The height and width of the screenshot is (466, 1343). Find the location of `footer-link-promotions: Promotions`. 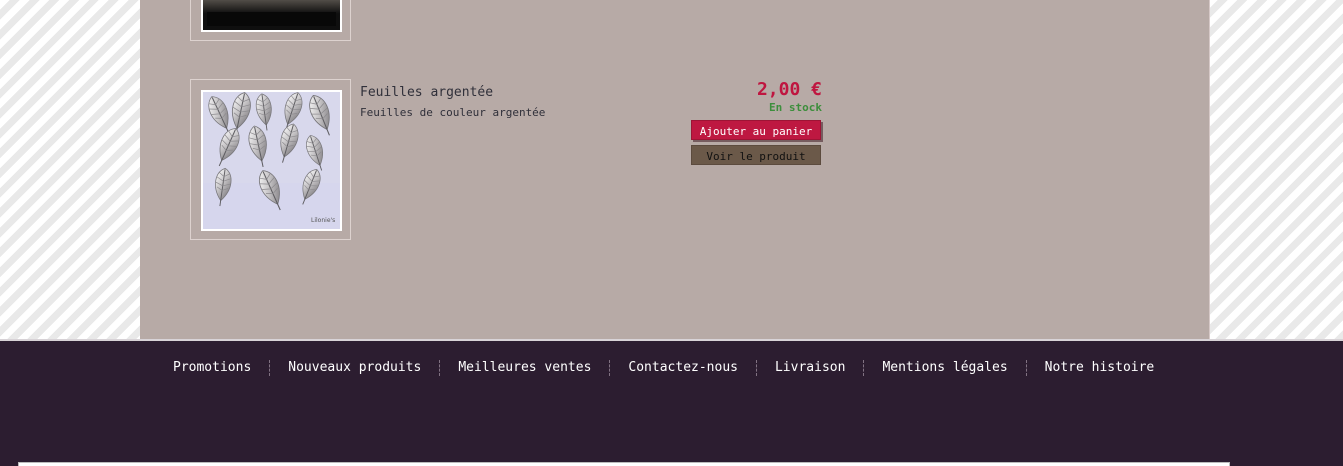

footer-link-promotions: Promotions is located at coordinates (212, 368).